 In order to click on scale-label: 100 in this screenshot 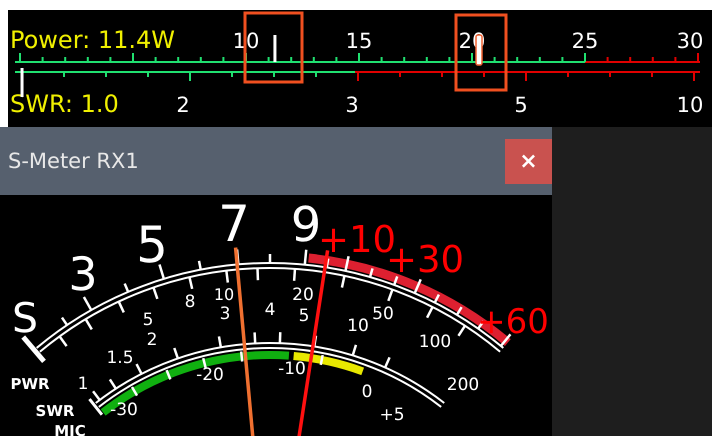, I will do `click(435, 342)`.